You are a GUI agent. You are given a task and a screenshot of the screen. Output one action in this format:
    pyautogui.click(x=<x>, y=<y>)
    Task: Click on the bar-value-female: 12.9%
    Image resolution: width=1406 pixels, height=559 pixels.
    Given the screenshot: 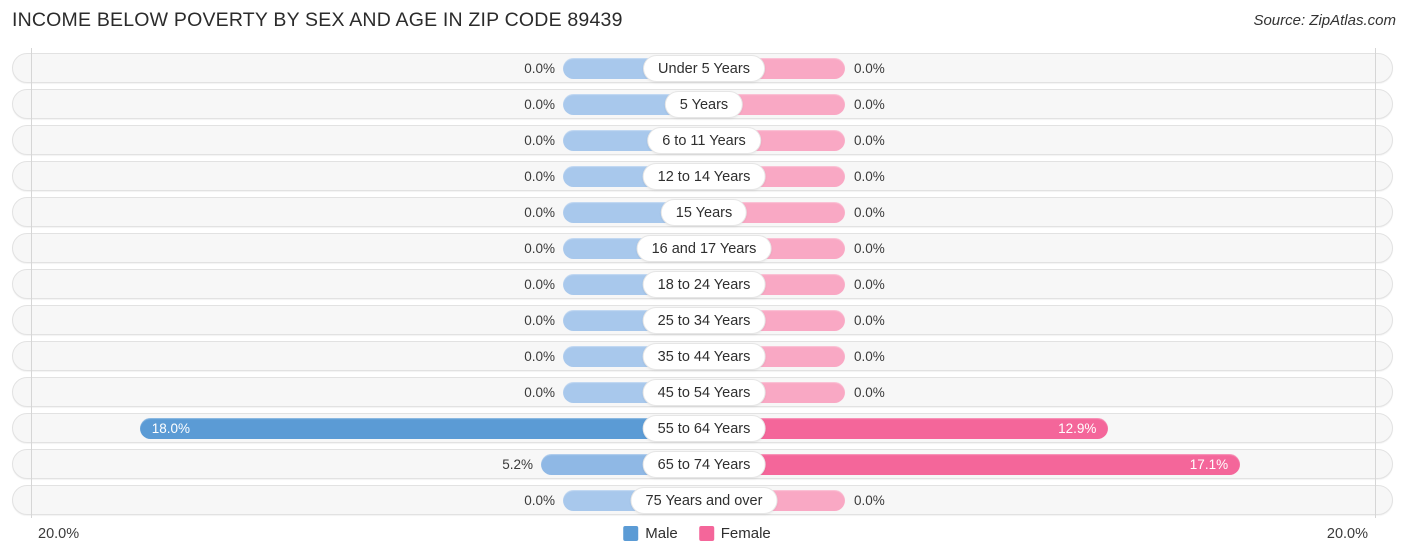 What is the action you would take?
    pyautogui.click(x=1077, y=428)
    